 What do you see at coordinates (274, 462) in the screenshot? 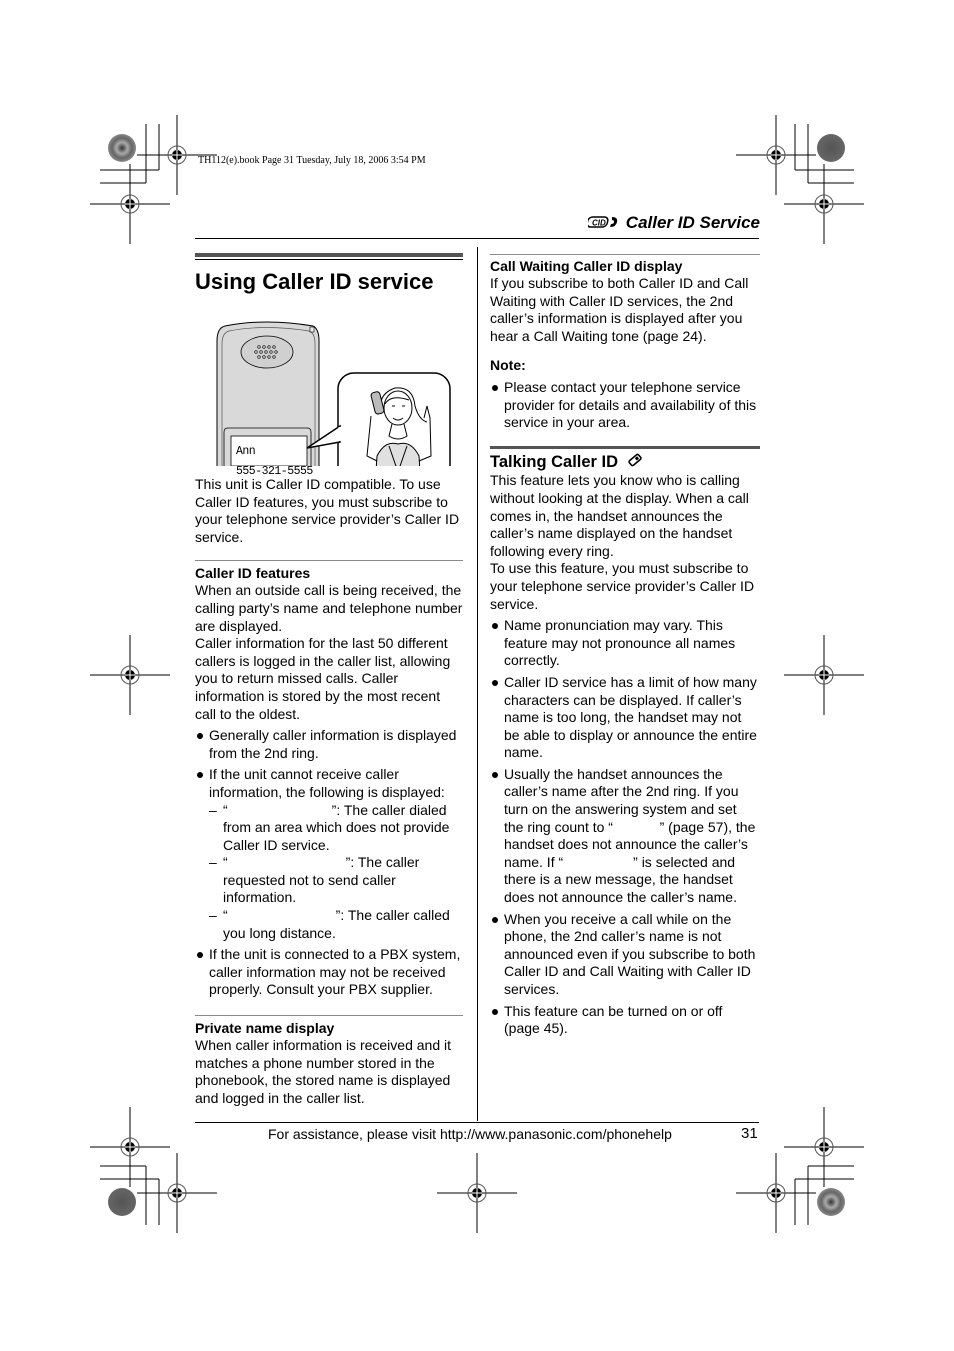
I see `handset-display: Ann 555-321-5555` at bounding box center [274, 462].